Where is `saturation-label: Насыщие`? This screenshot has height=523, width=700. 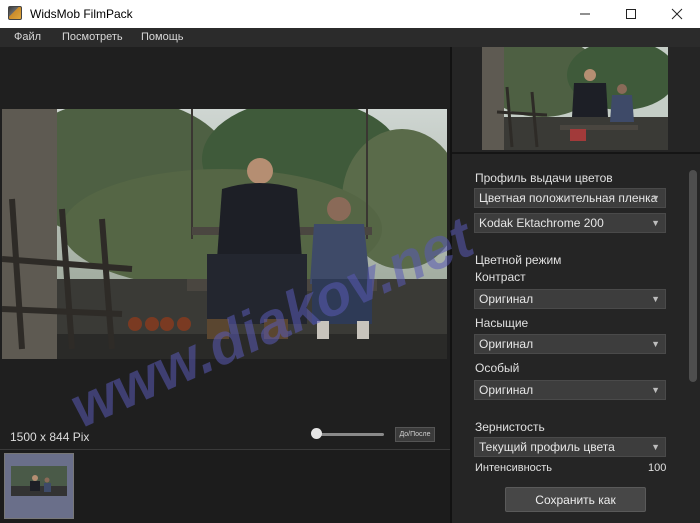
saturation-label: Насыщие is located at coordinates (502, 323).